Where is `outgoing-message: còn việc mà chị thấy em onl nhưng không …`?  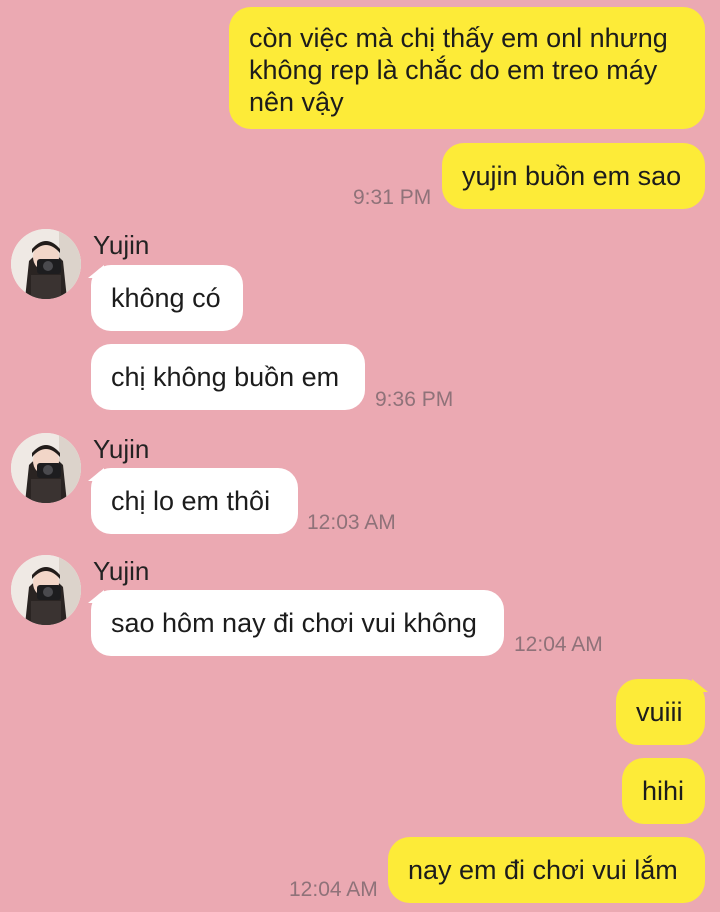
outgoing-message: còn việc mà chị thấy em onl nhưng không … is located at coordinates (467, 68).